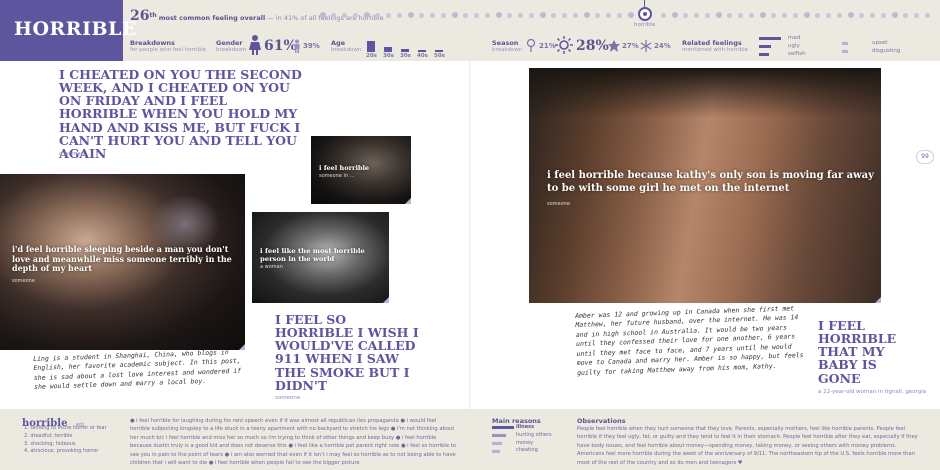 This screenshot has height=470, width=940. Describe the element at coordinates (255, 45) in the screenshot. I see `female-icon` at that location.